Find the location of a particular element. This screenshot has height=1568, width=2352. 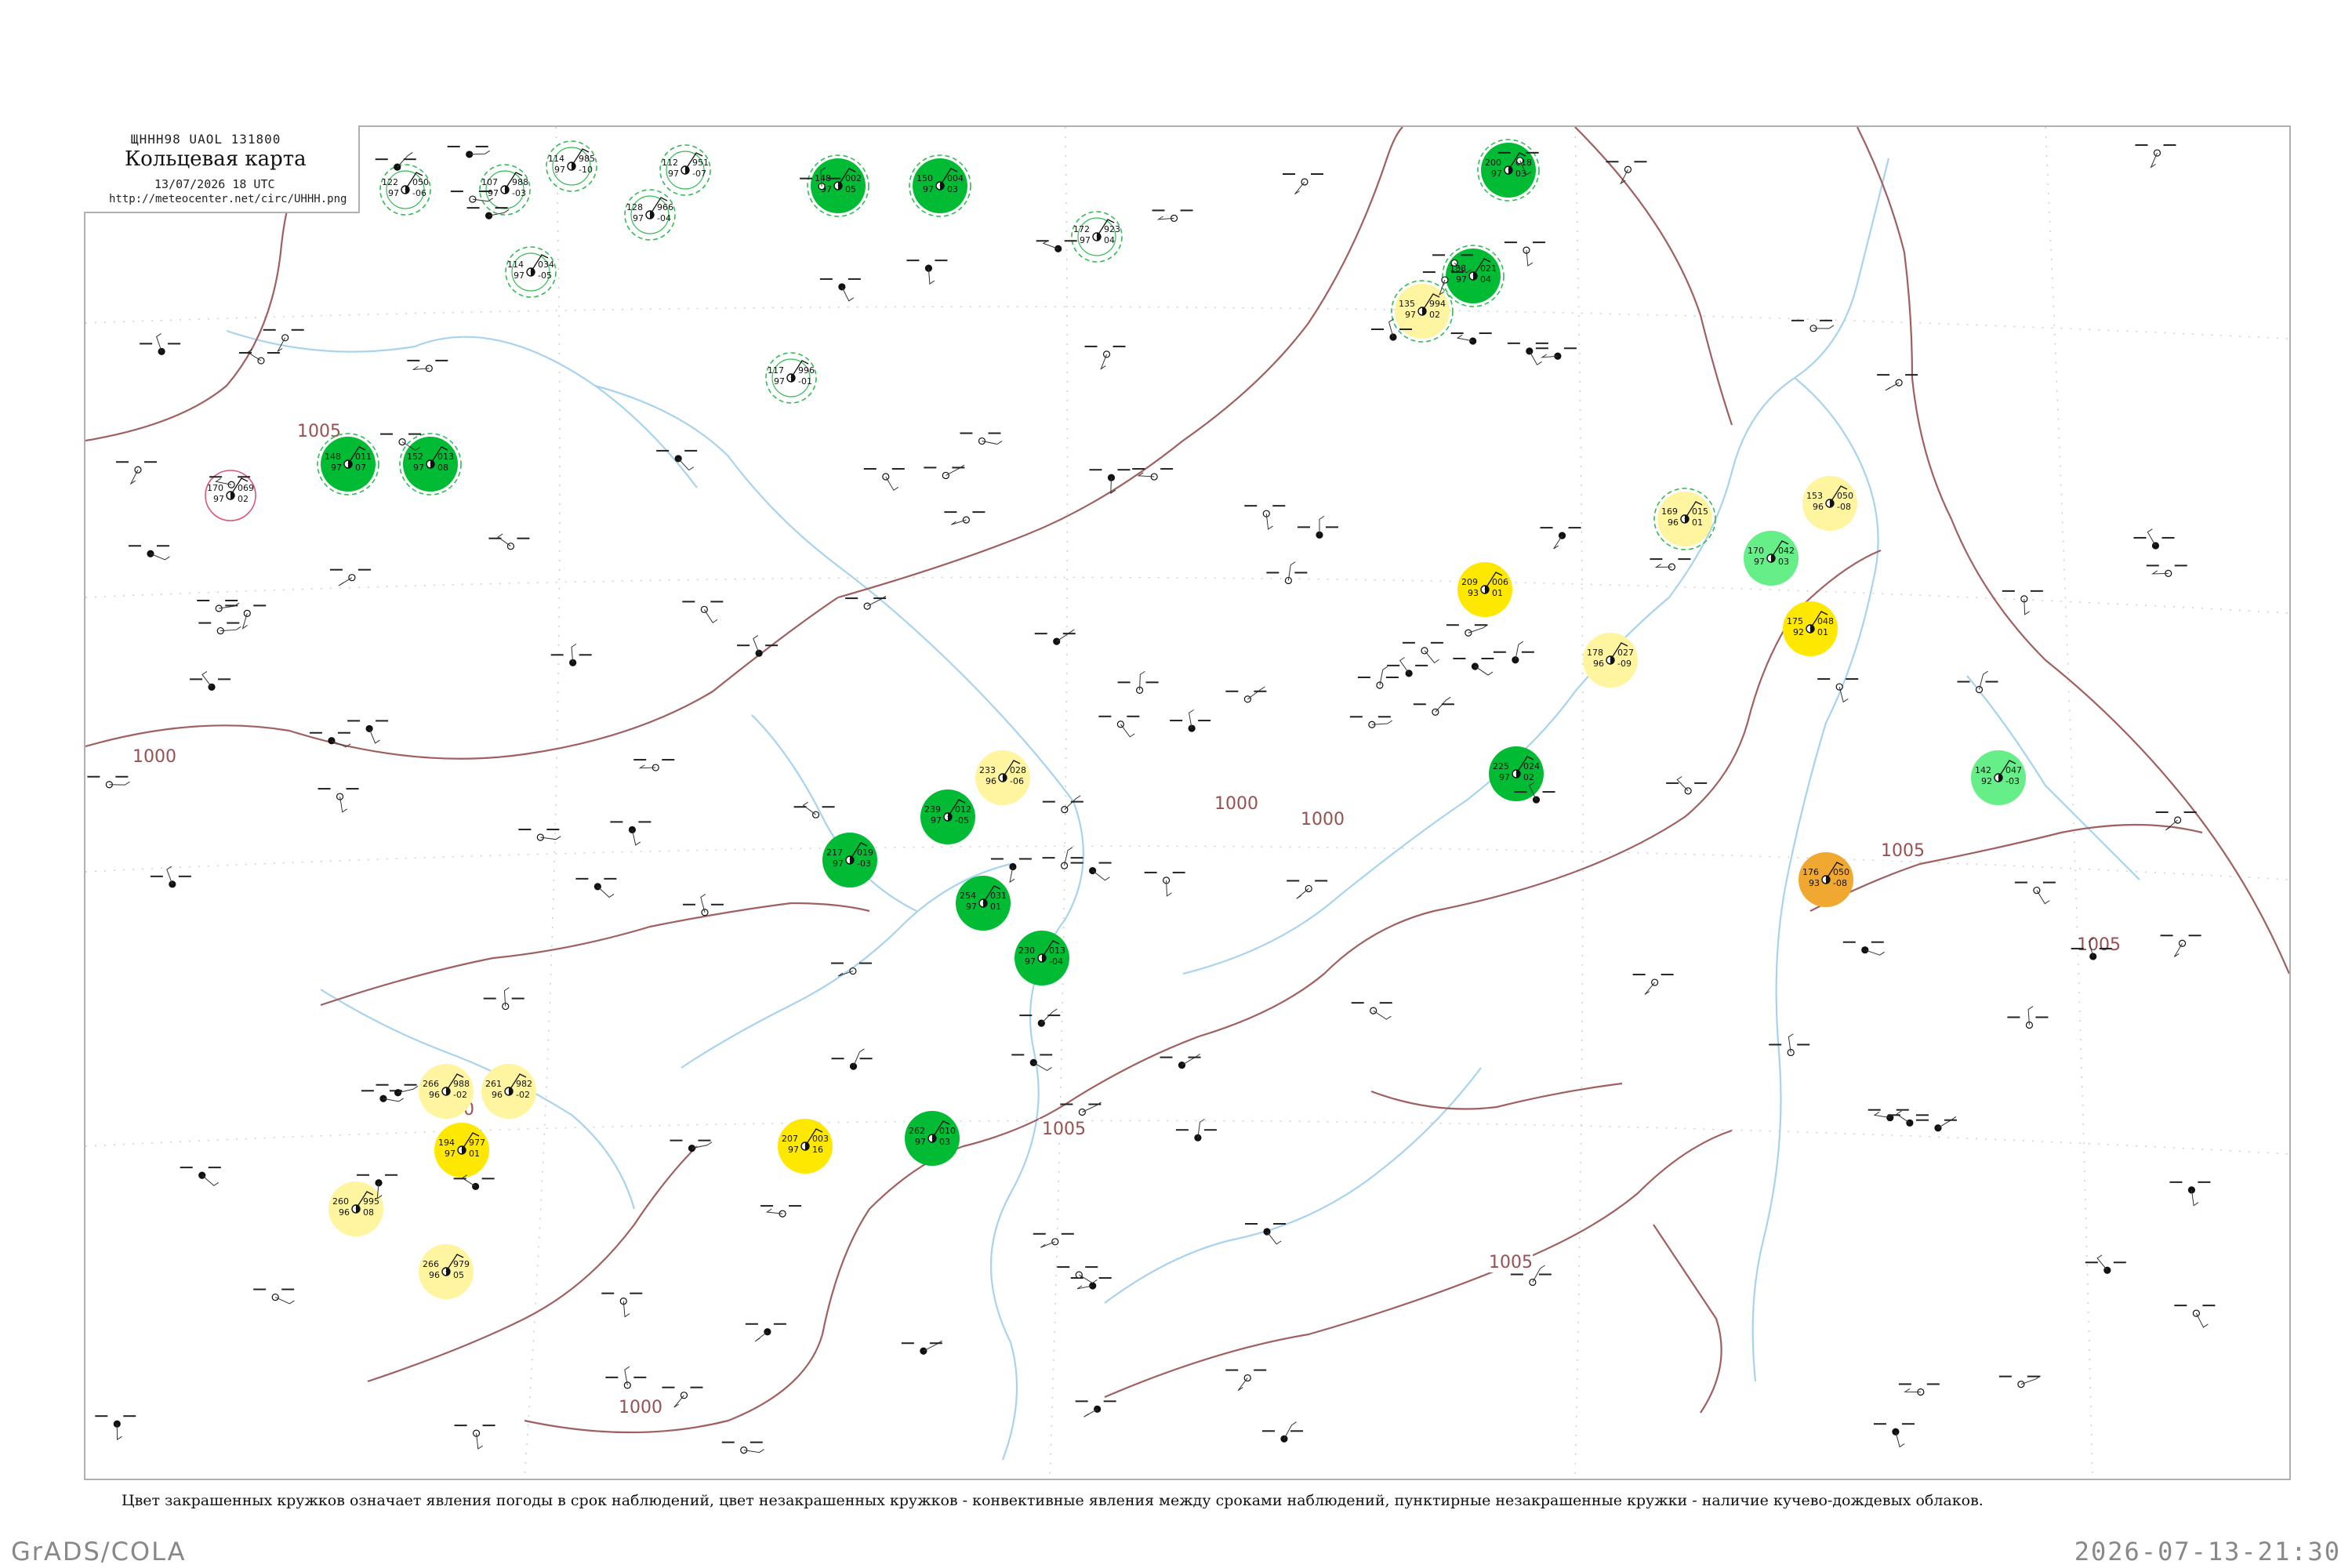

isobar-label: 1005 is located at coordinates (1903, 851).